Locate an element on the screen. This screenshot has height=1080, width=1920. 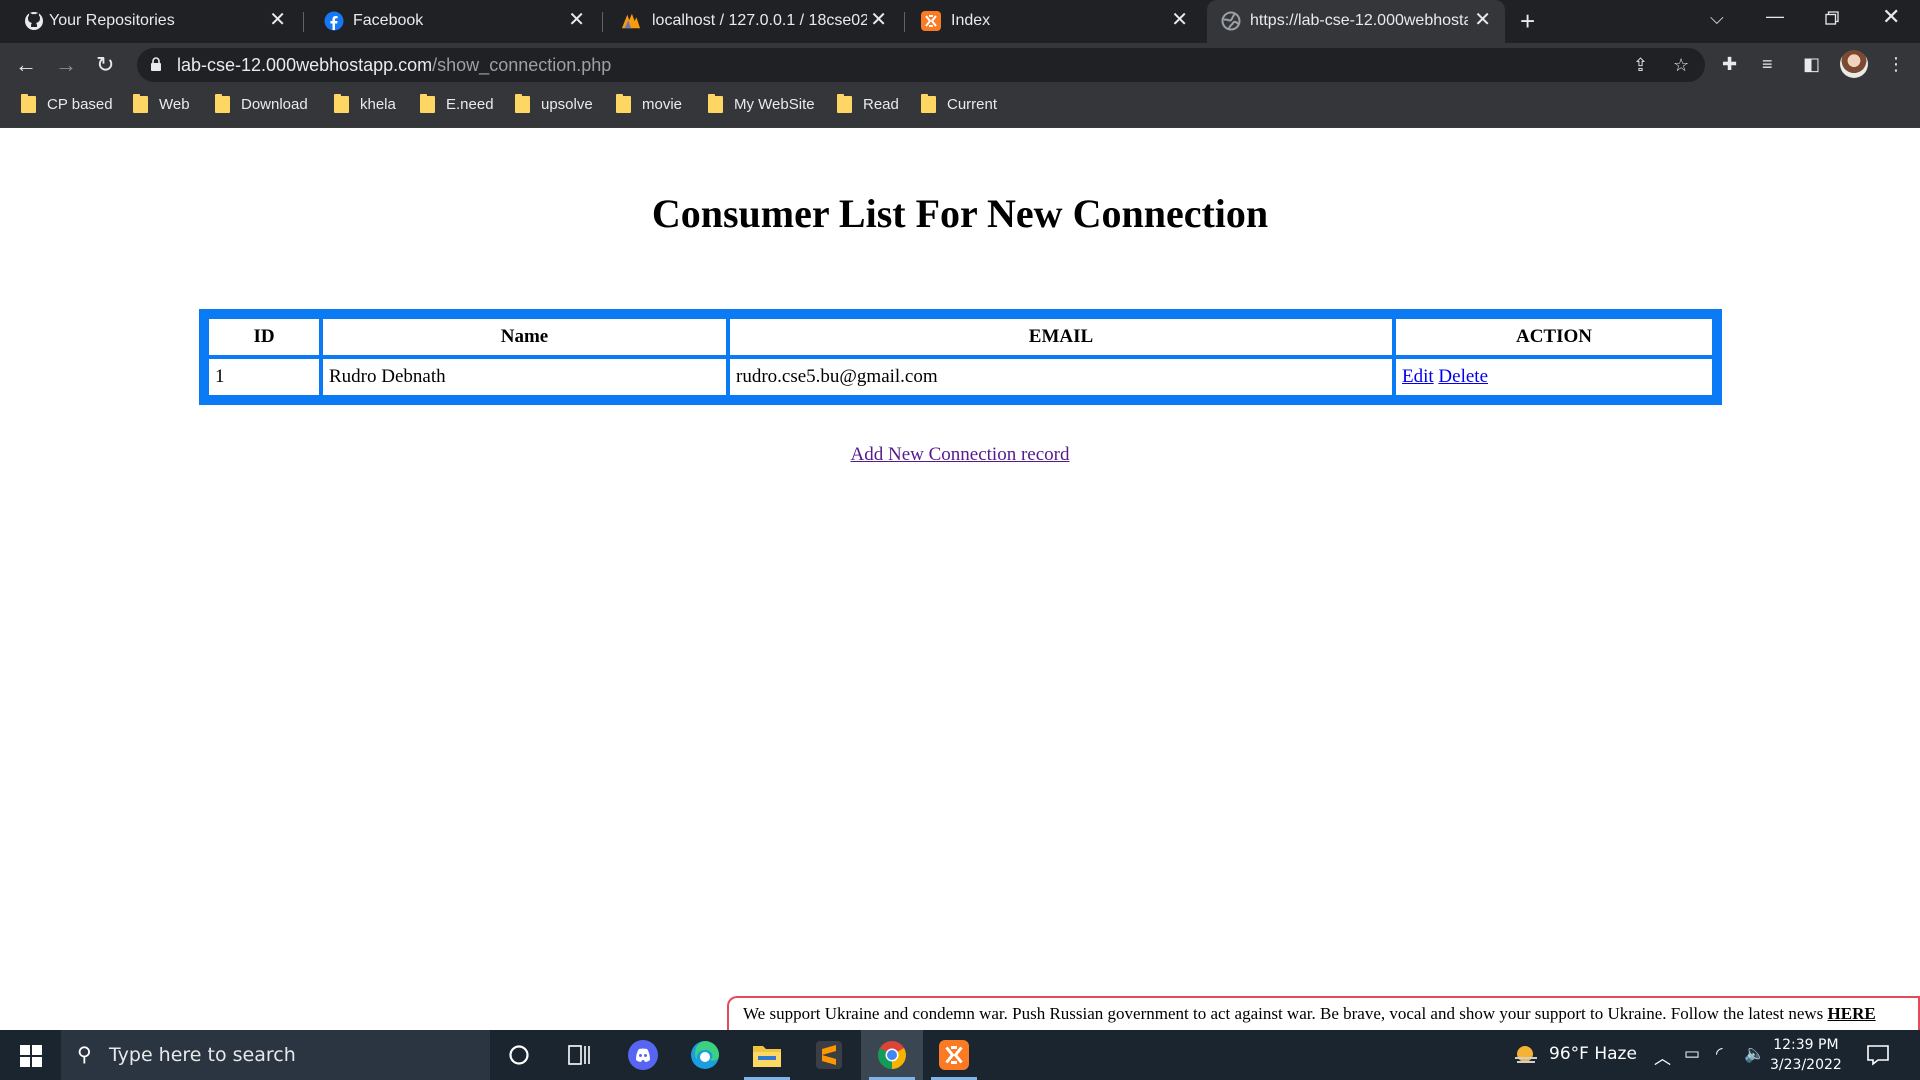
cell-email: rudro.cse5.bu@gmail.com is located at coordinates (1061, 377).